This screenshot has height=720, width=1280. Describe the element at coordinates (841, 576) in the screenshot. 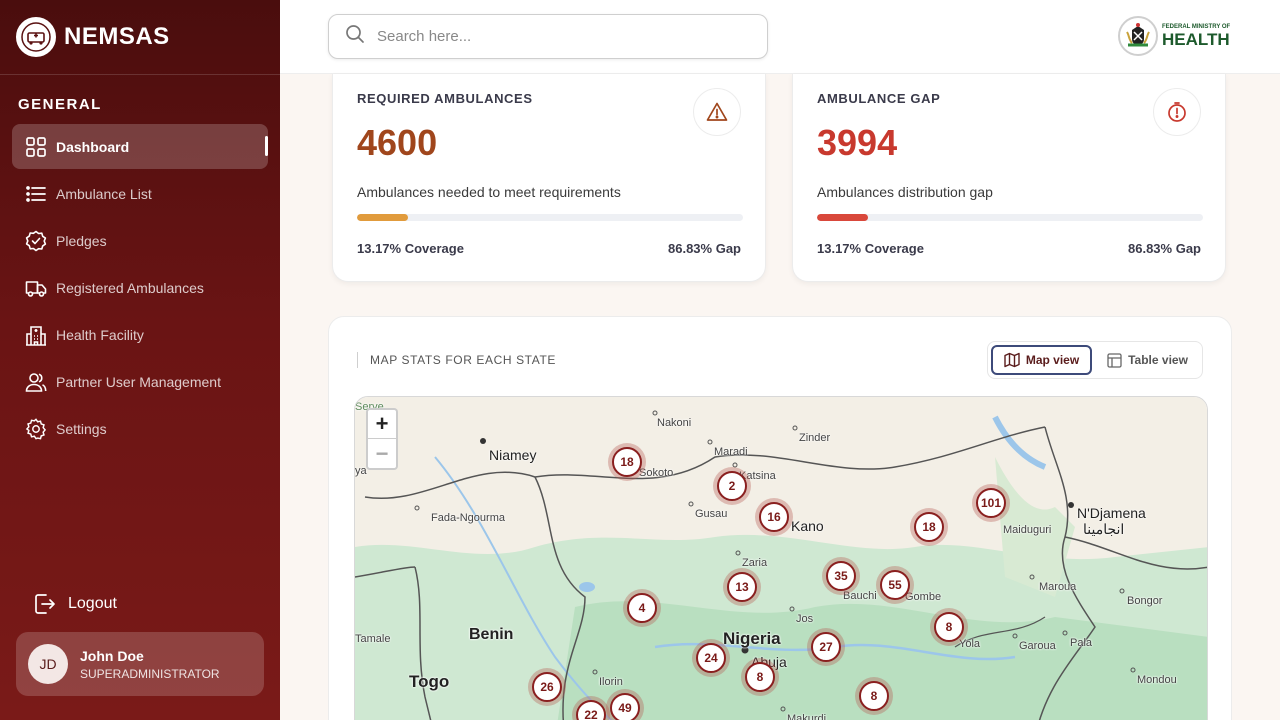

I see `map-cluster-marker: 35` at that location.